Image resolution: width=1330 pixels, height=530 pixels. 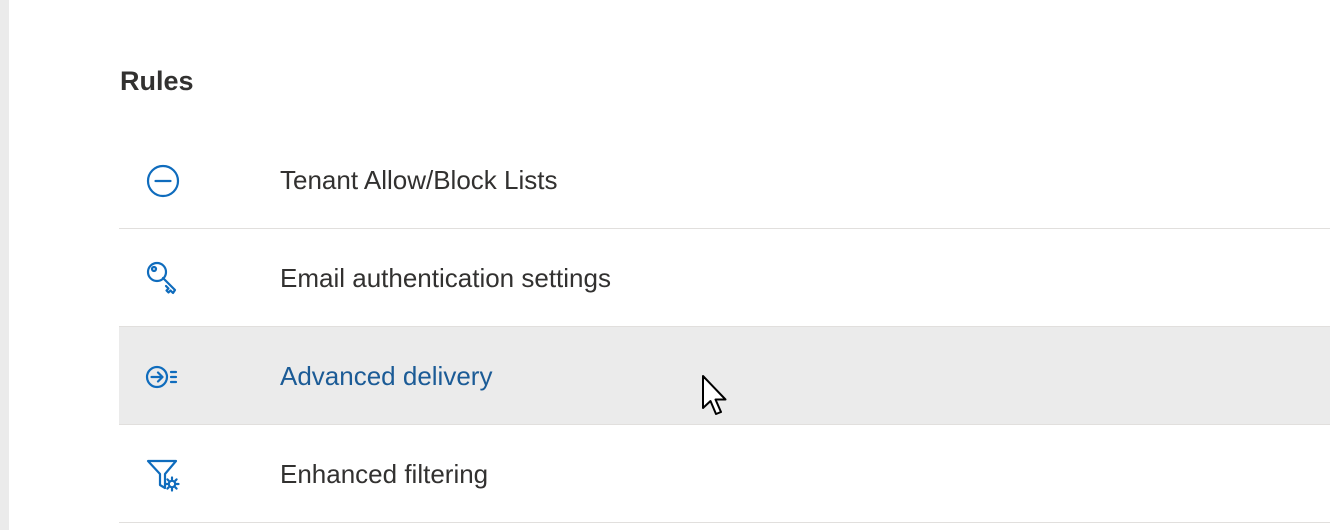 I want to click on rule-label: Enhanced filtering, so click(x=384, y=474).